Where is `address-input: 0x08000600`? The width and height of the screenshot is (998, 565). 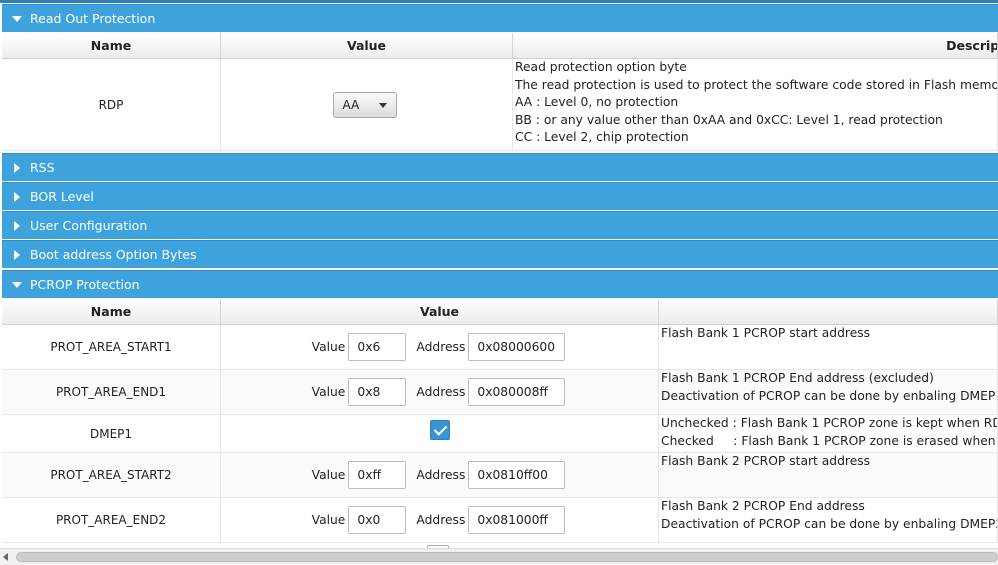 address-input: 0x08000600 is located at coordinates (517, 347).